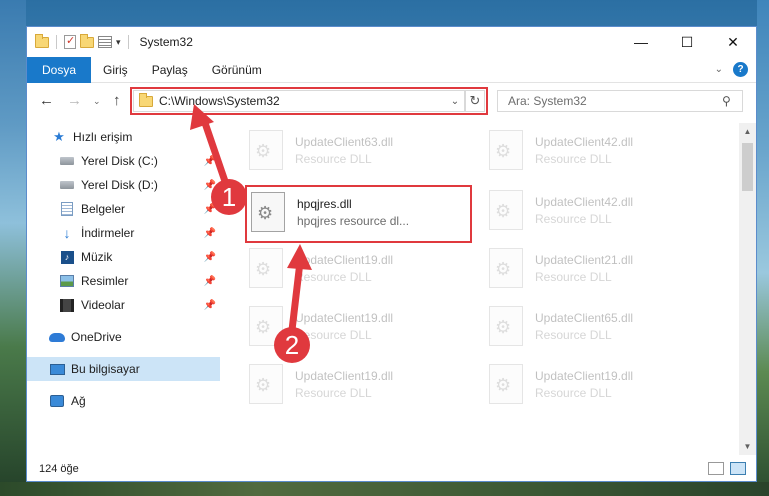 This screenshot has width=769, height=496. Describe the element at coordinates (641, 42) in the screenshot. I see `minimize-button: —` at that location.